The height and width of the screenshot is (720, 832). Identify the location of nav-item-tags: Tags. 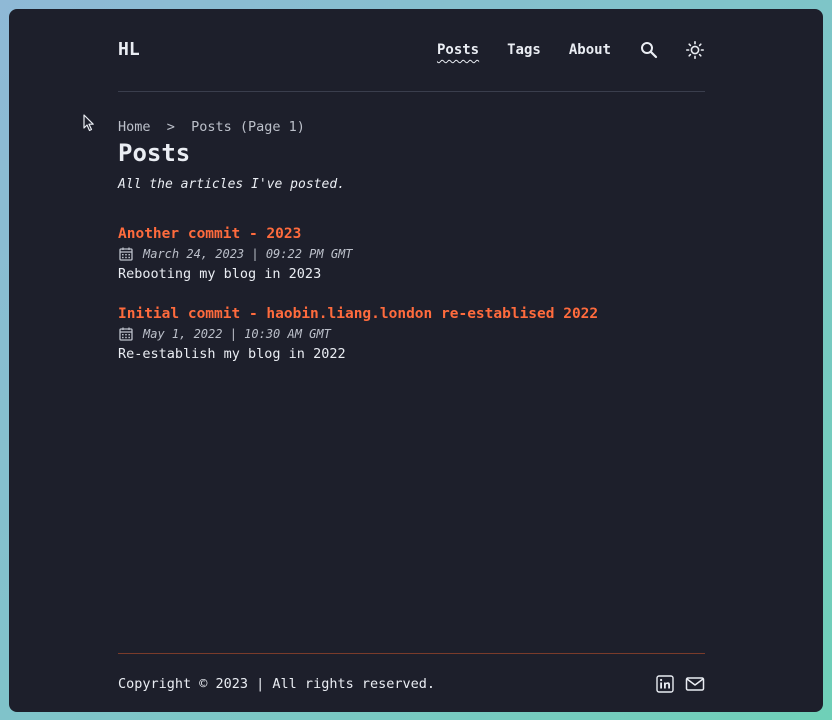
(524, 50).